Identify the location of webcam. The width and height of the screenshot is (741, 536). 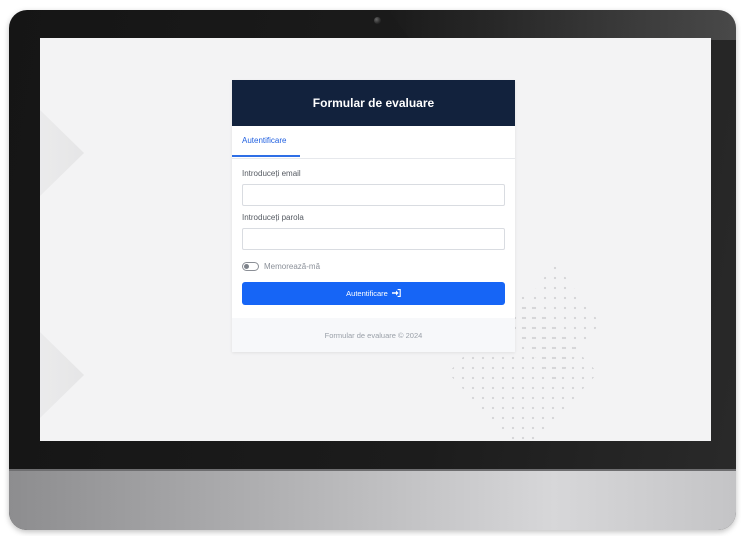
(377, 20).